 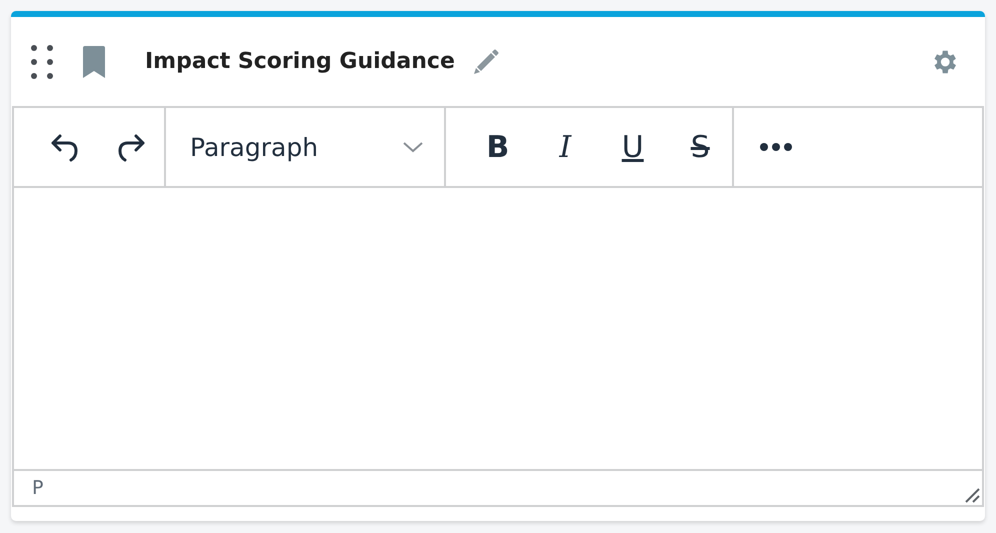 I want to click on strikethrough-button: S, so click(x=700, y=147).